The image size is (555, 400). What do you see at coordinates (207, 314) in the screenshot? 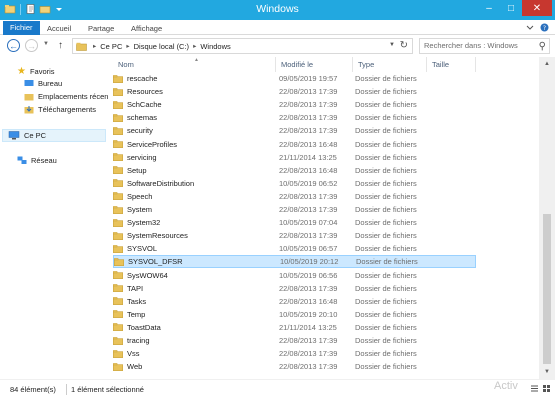
I see `file-name: Temp` at bounding box center [207, 314].